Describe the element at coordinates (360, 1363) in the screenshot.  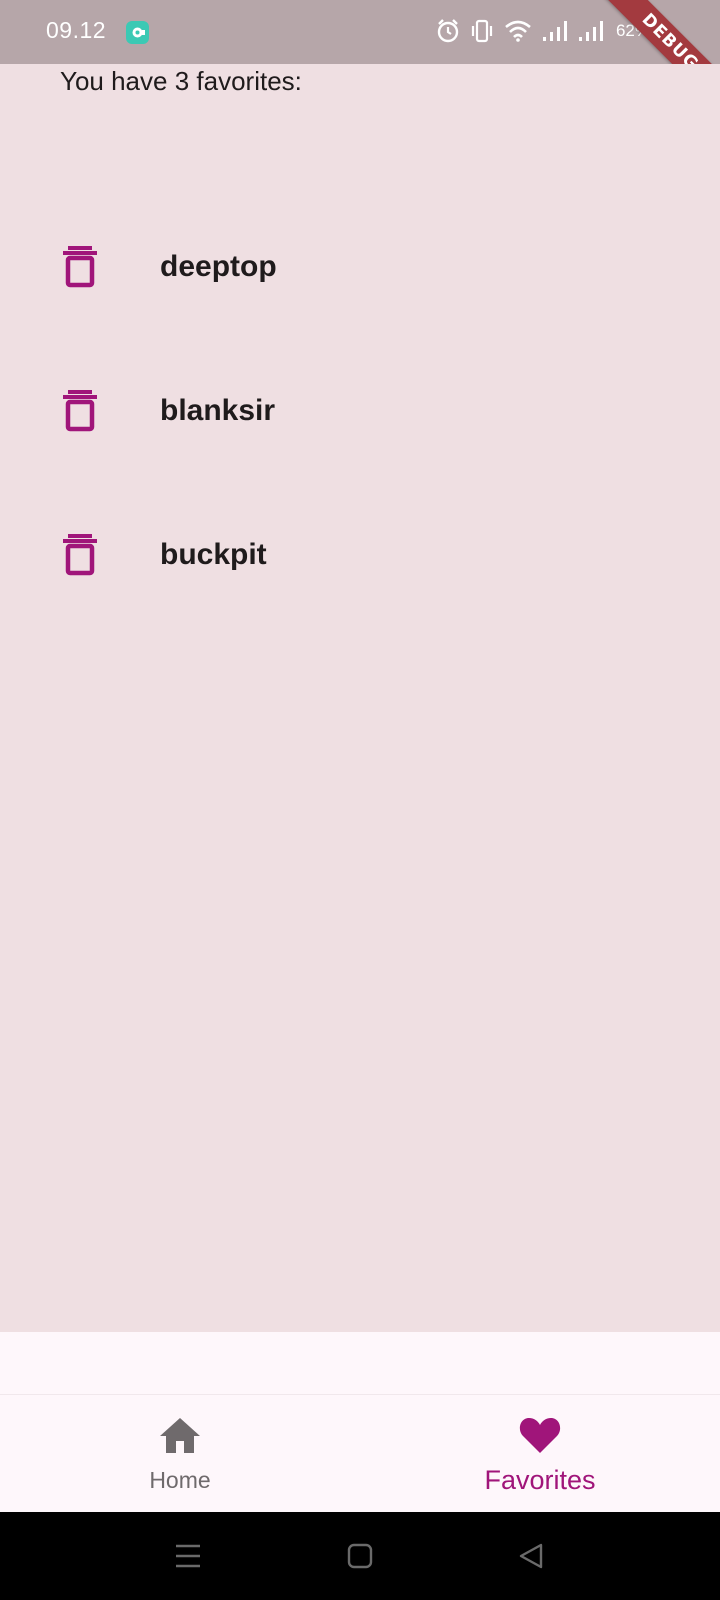
I see `bottom-spacer` at that location.